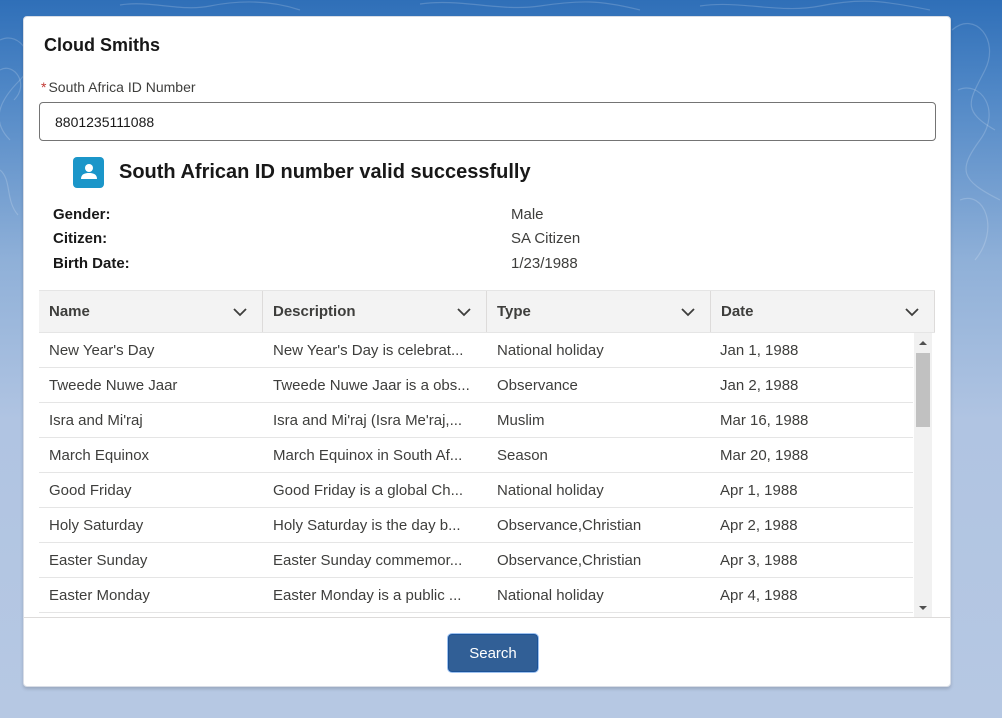 The width and height of the screenshot is (1002, 718). I want to click on cell-name: Easter Sunday, so click(98, 560).